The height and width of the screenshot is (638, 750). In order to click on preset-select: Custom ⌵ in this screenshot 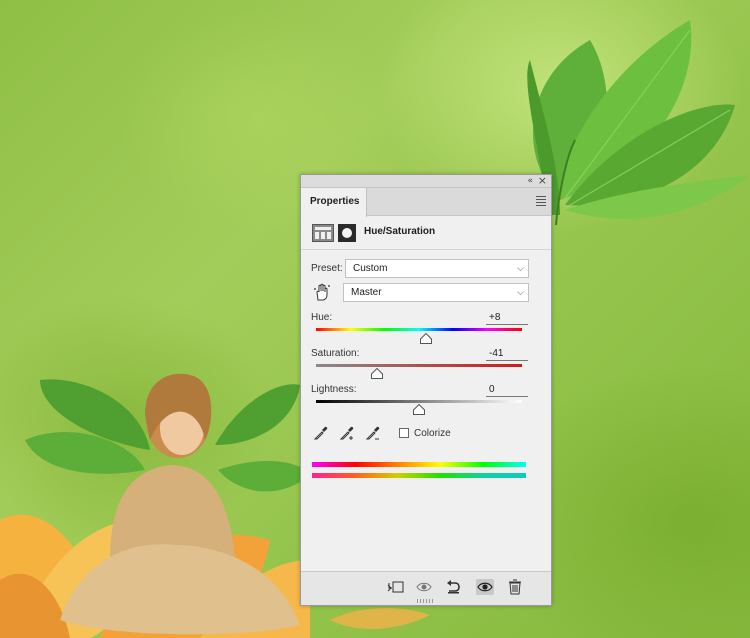, I will do `click(437, 268)`.